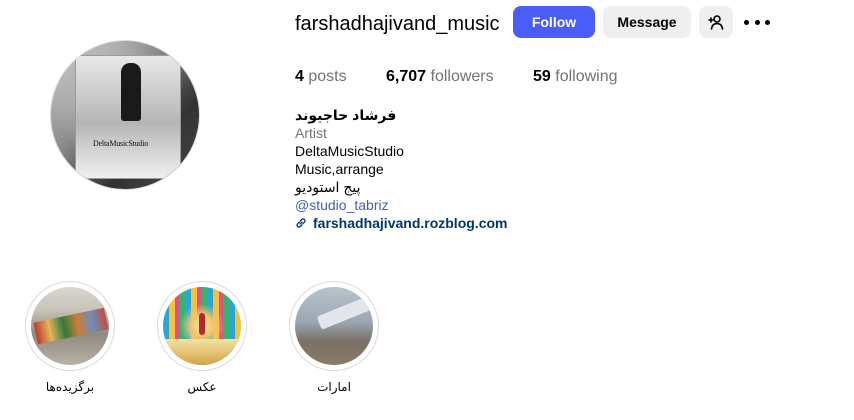  What do you see at coordinates (647, 22) in the screenshot?
I see `message-button: Message` at bounding box center [647, 22].